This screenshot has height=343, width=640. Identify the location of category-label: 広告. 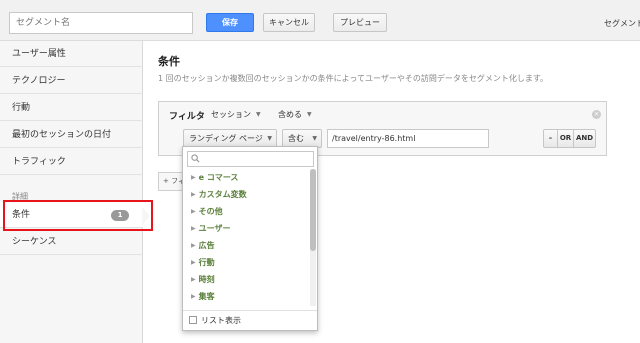
(206, 245).